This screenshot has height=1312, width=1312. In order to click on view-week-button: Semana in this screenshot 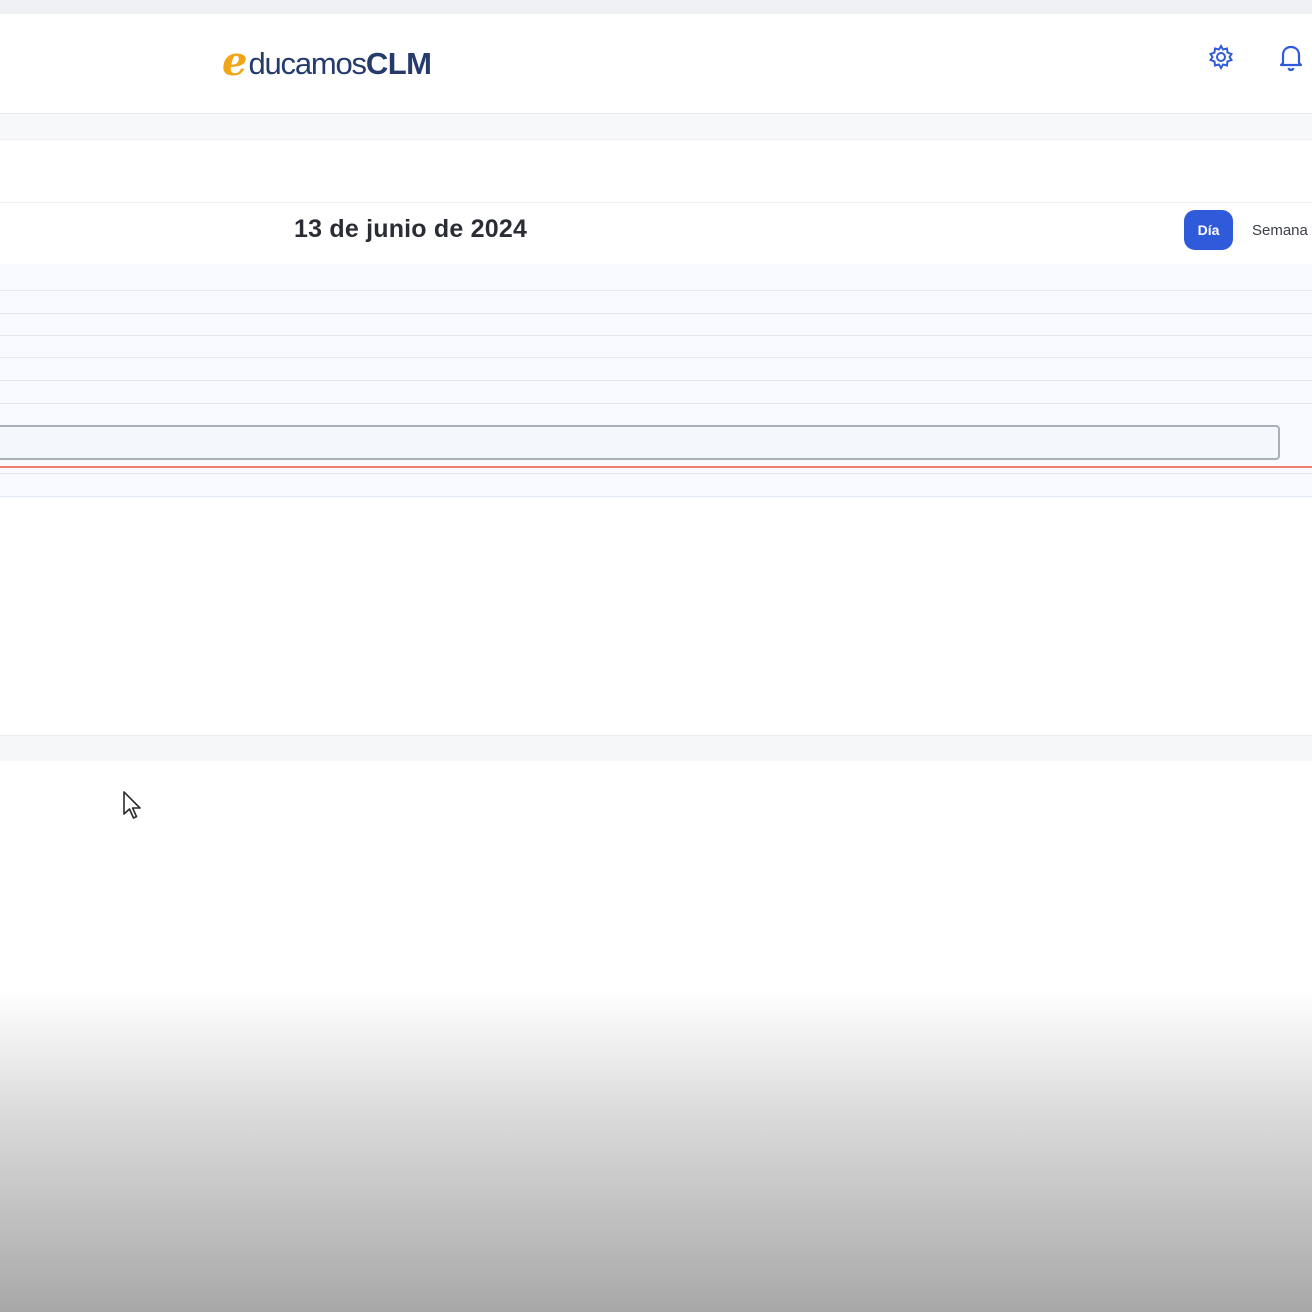, I will do `click(1282, 230)`.